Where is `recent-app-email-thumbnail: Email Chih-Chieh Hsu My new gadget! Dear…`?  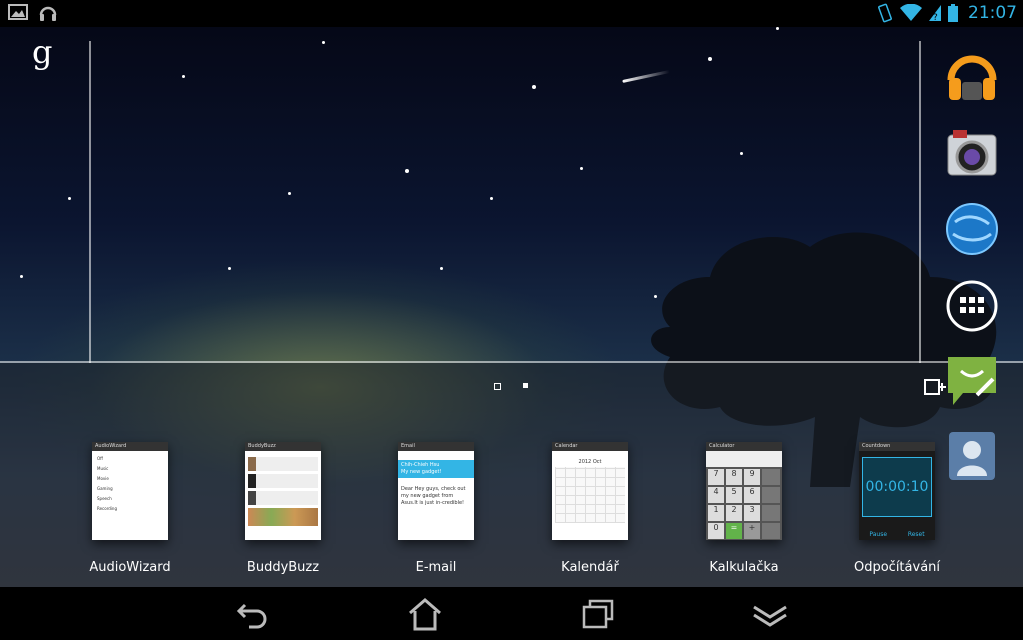
recent-app-email-thumbnail: Email Chih-Chieh Hsu My new gadget! Dear… is located at coordinates (436, 491).